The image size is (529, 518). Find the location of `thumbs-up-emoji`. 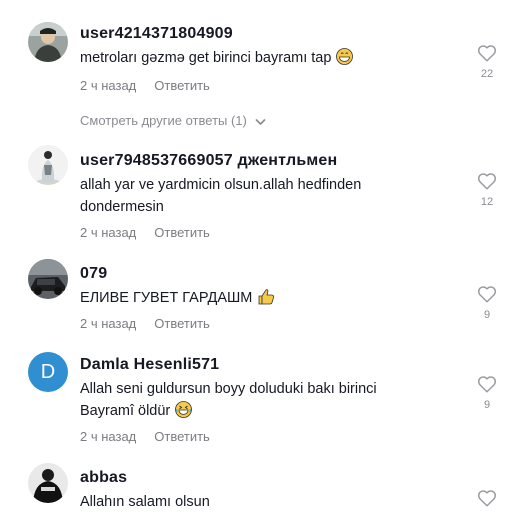

thumbs-up-emoji is located at coordinates (266, 300).